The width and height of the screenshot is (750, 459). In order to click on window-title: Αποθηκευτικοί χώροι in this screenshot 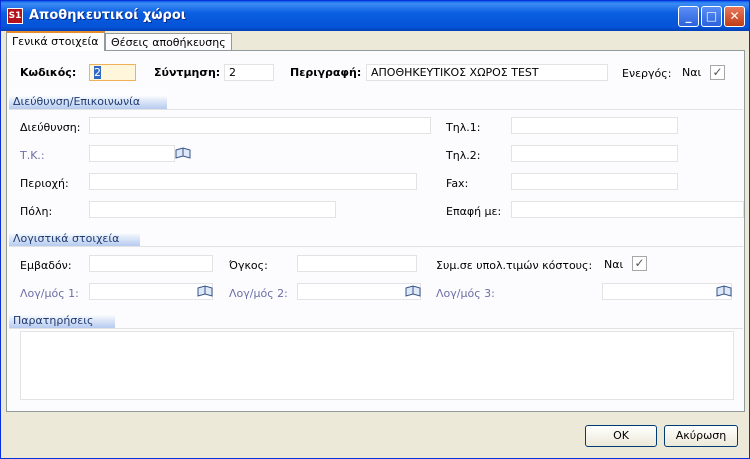, I will do `click(107, 15)`.